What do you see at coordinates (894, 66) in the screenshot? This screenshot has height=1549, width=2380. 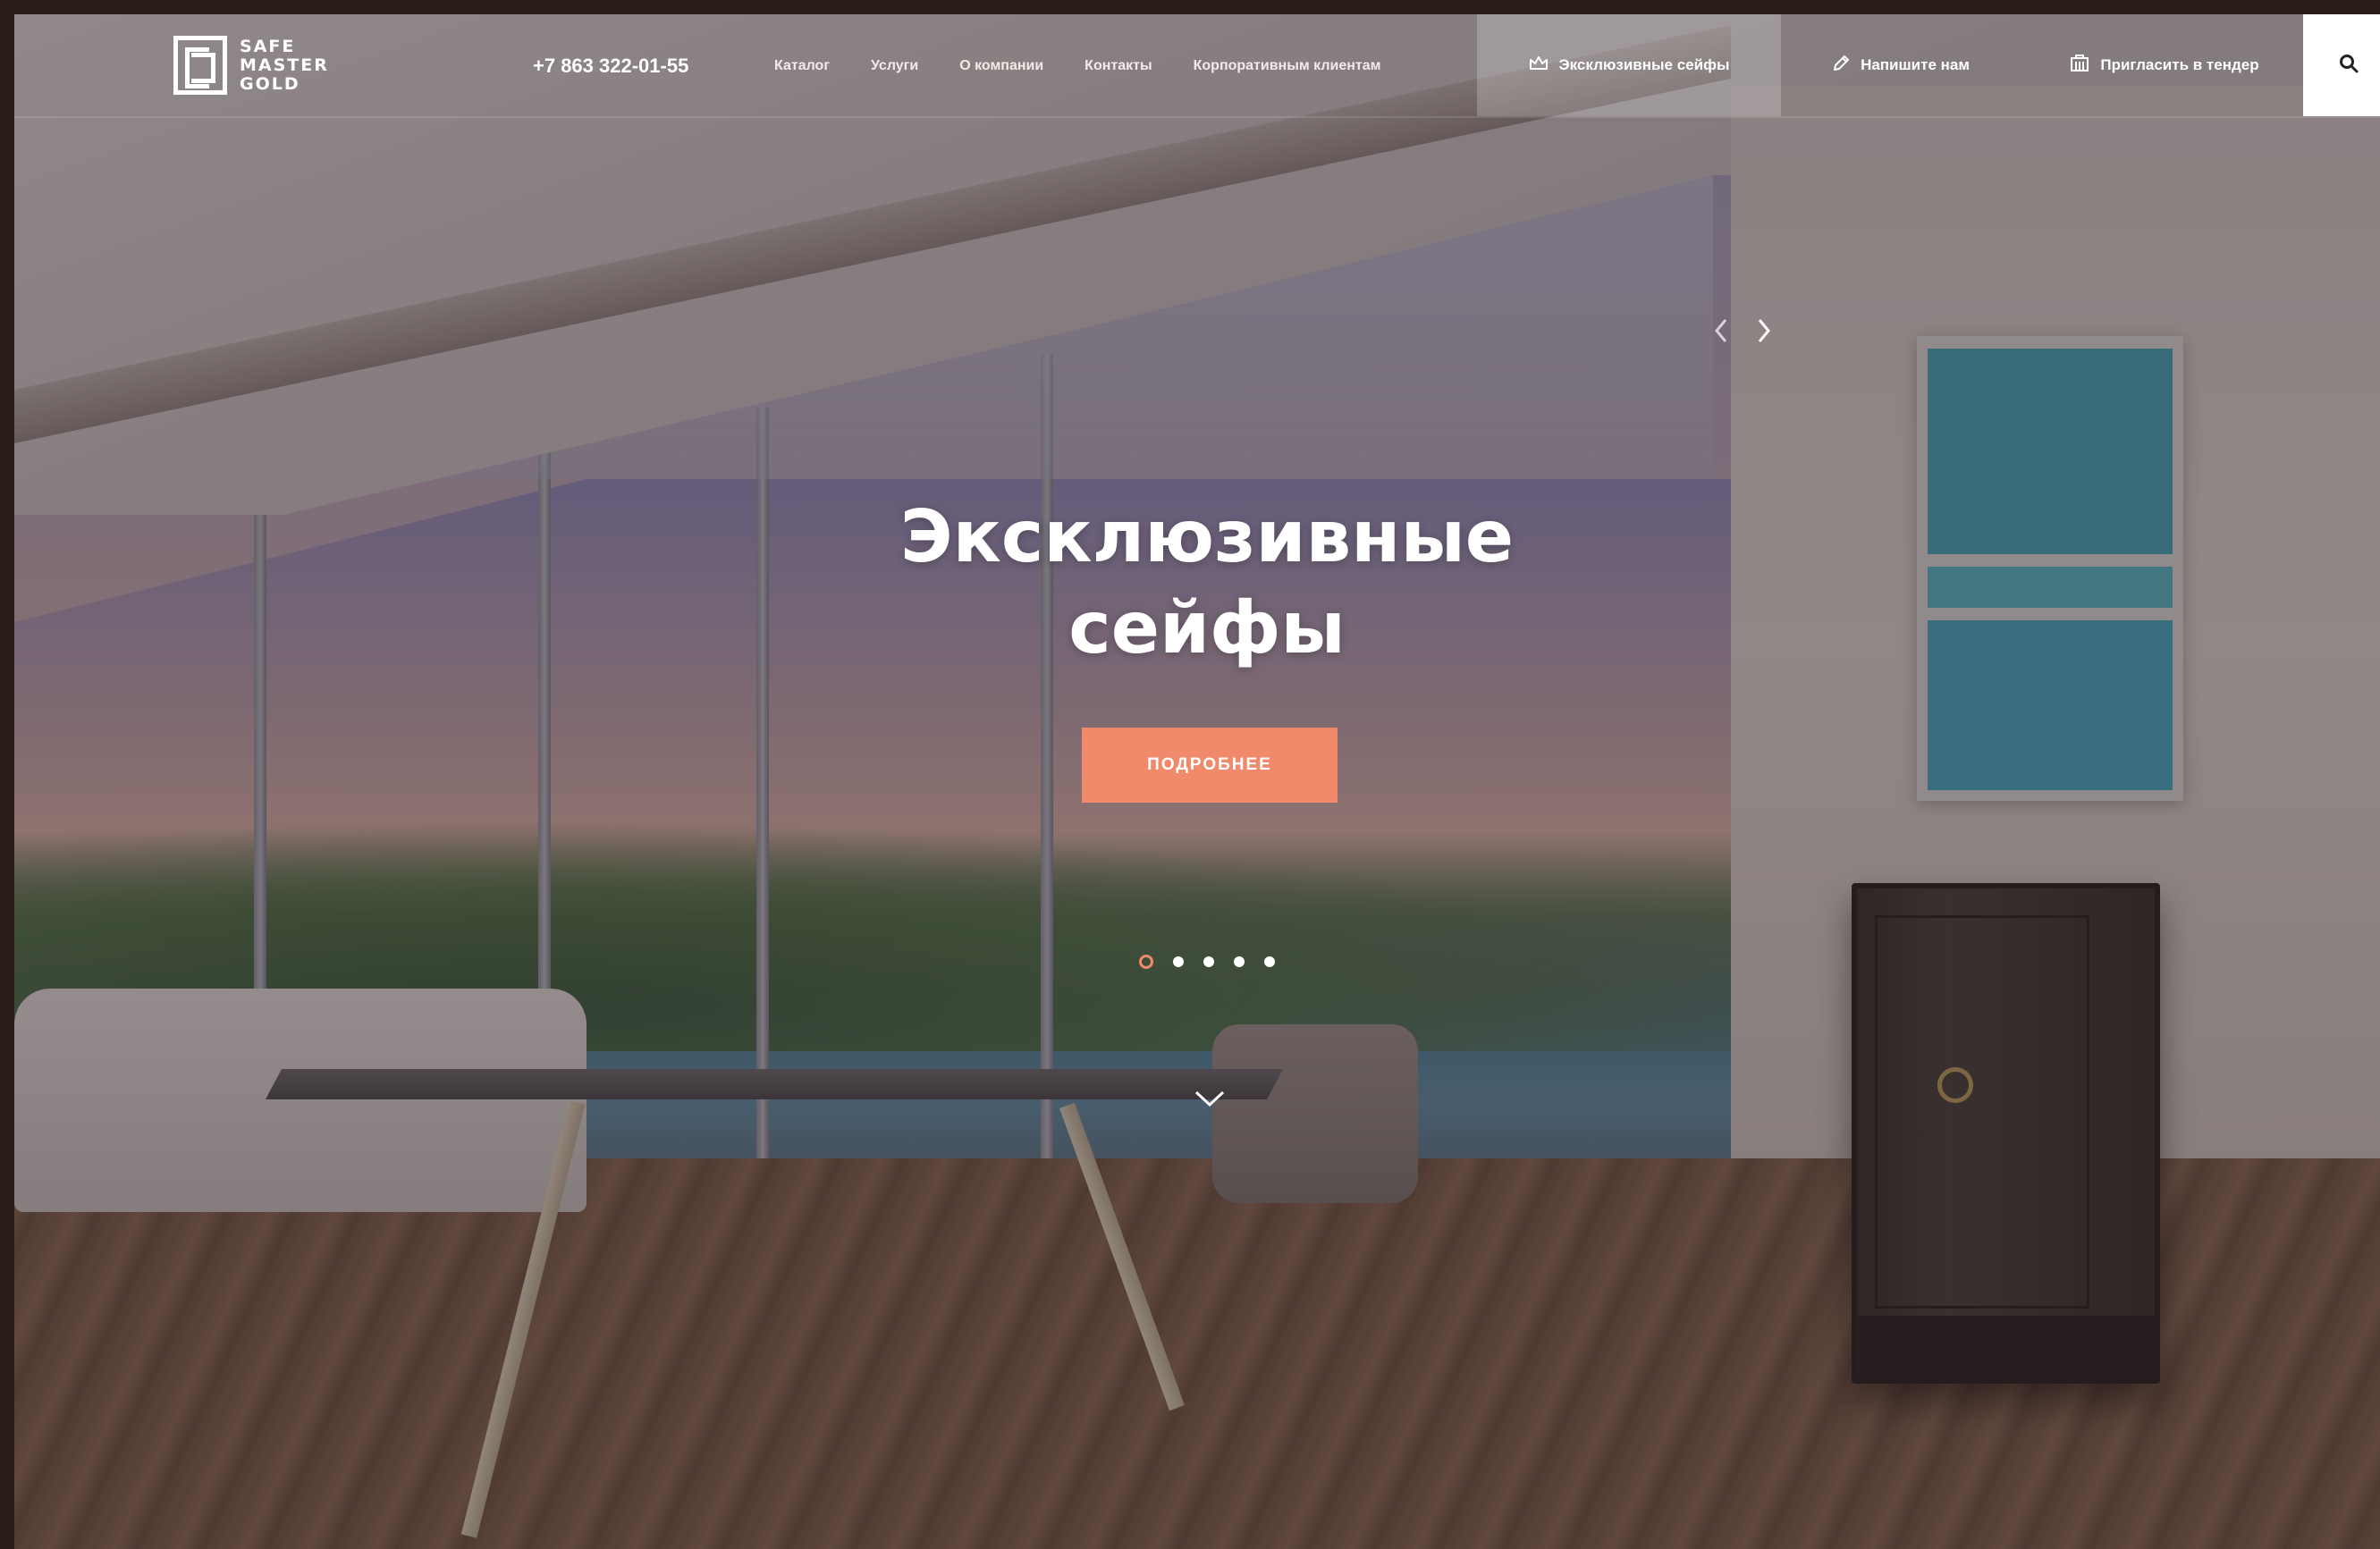 I see `nav-item-services: Услуги` at bounding box center [894, 66].